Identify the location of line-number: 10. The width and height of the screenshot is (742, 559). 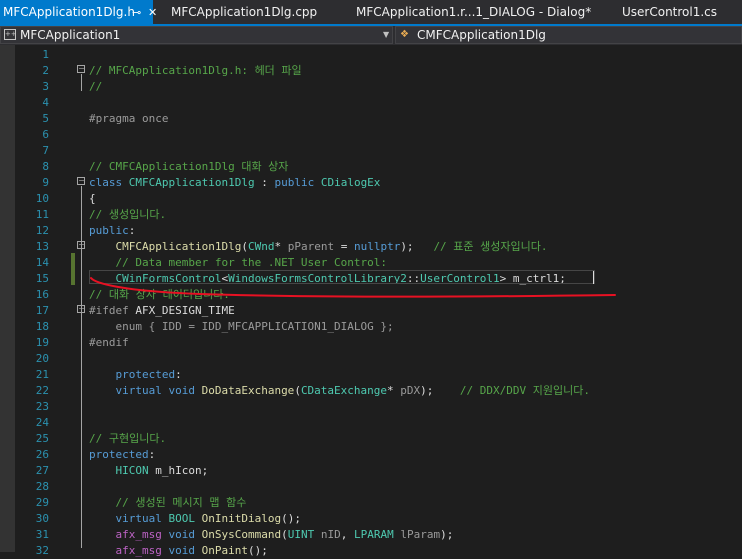
(42, 198).